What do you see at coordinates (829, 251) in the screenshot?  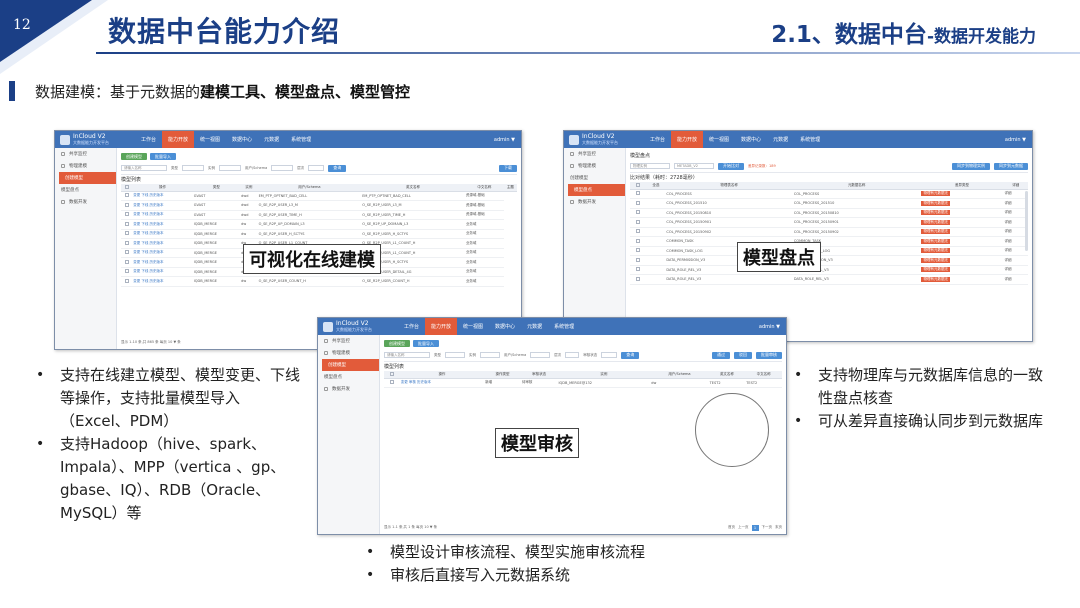 I see `table-row: COMMON_TASK_LOGCOMMON_TASK_LOG物理有元数据无详细` at bounding box center [829, 251].